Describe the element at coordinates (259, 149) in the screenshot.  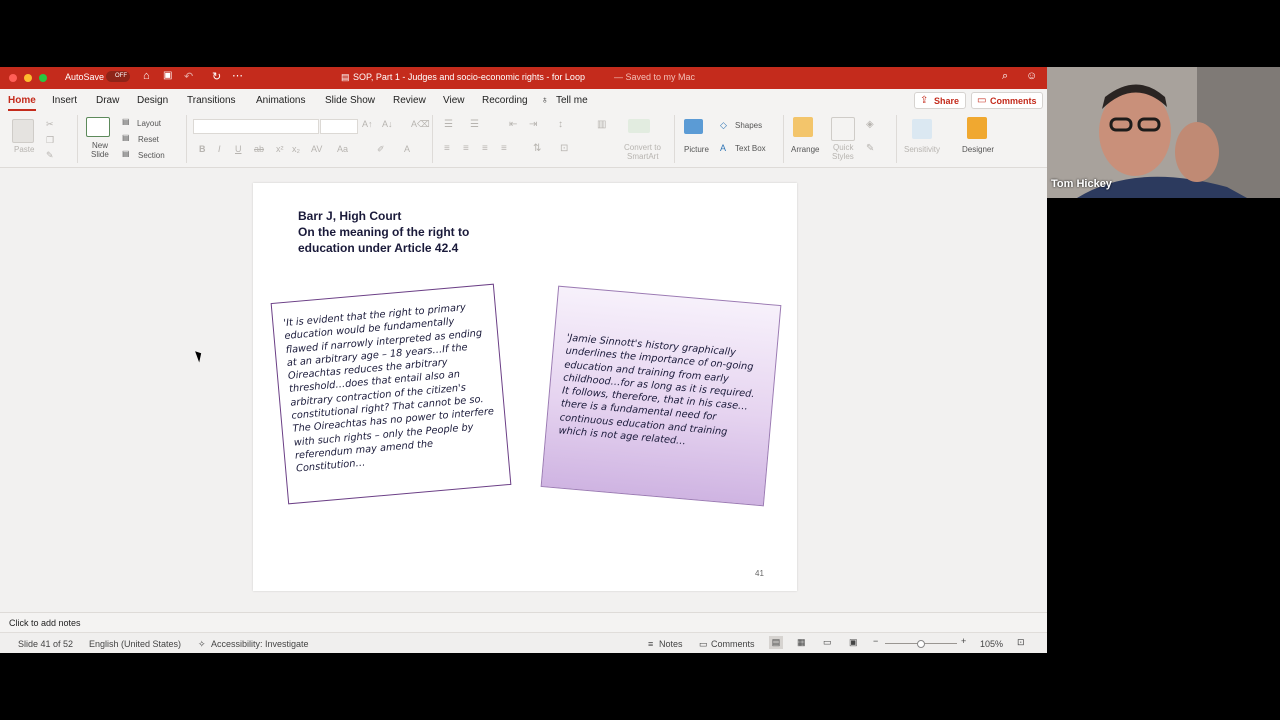
I see `strikethrough-button: ab` at that location.